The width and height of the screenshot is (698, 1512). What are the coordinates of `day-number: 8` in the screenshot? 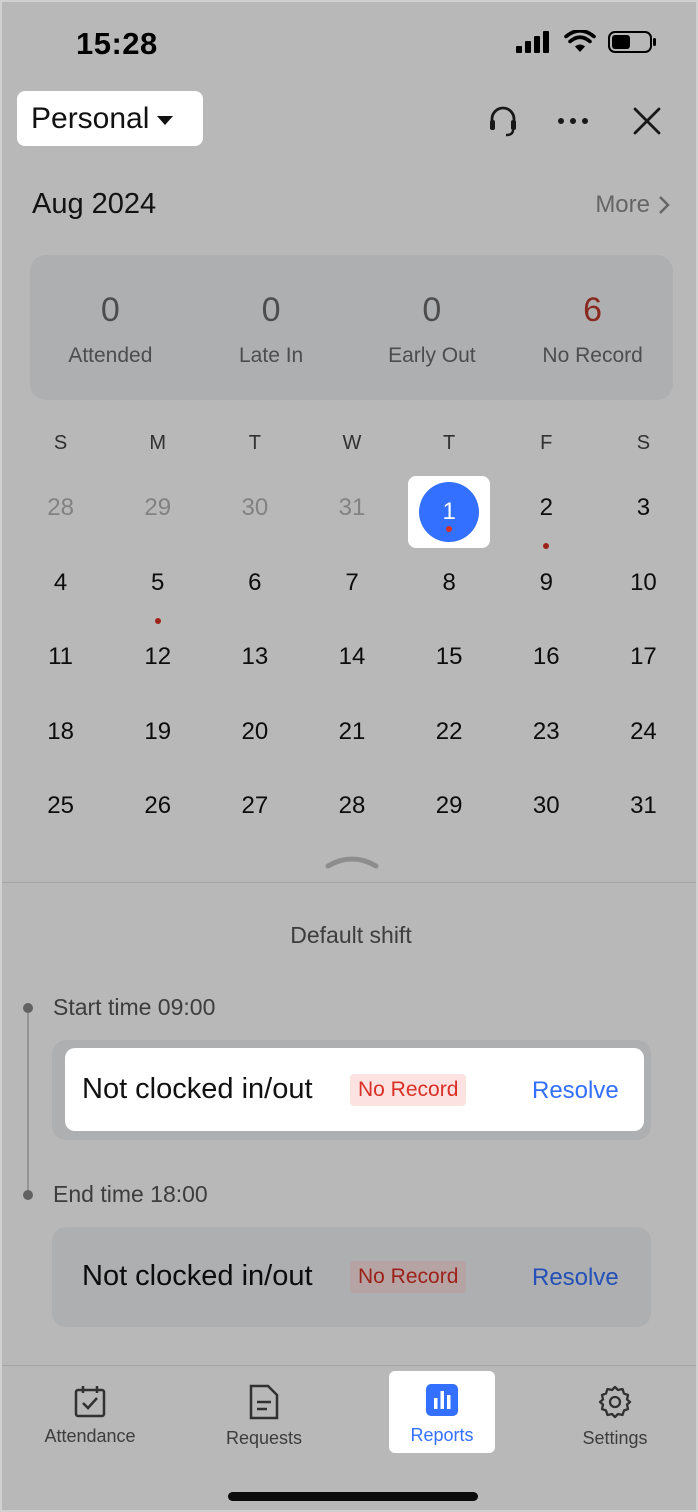 It's located at (449, 582).